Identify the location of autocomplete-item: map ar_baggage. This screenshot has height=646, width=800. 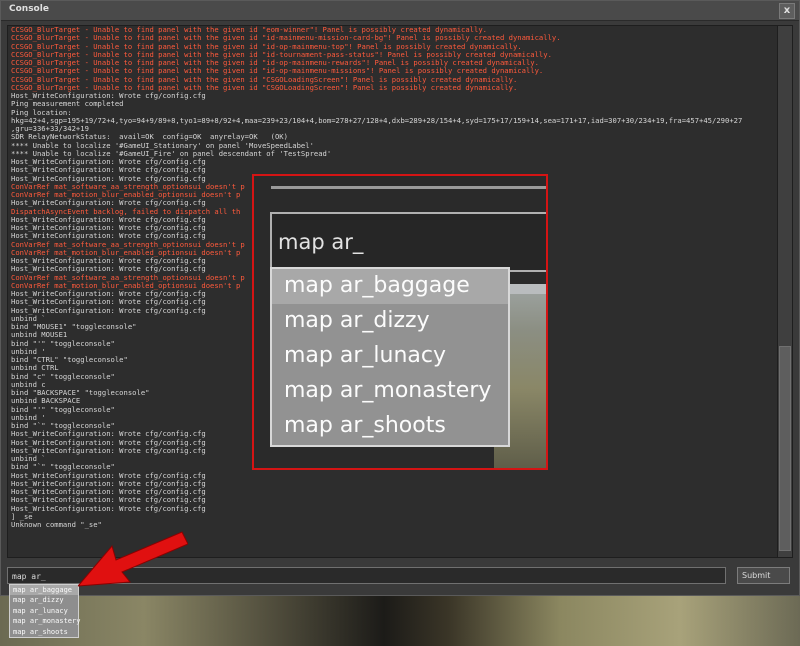
(44, 590).